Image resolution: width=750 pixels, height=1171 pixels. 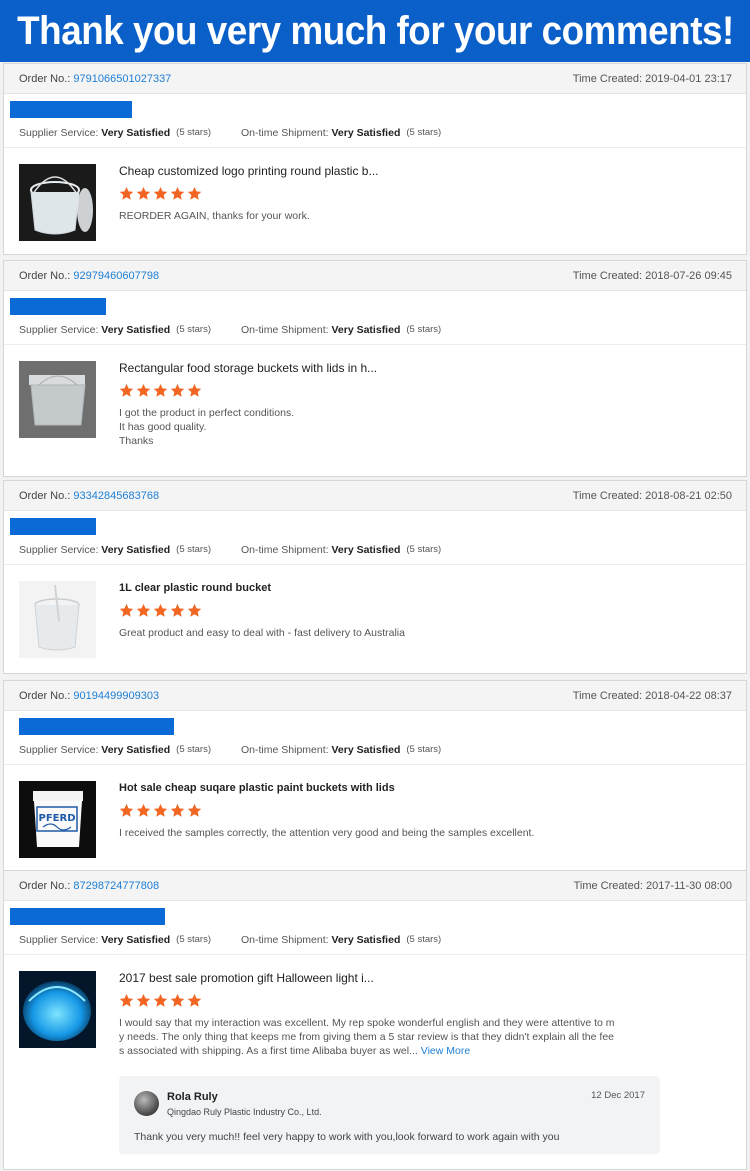 What do you see at coordinates (688, 495) in the screenshot?
I see `time-created-value: 2018-08-21 02:50` at bounding box center [688, 495].